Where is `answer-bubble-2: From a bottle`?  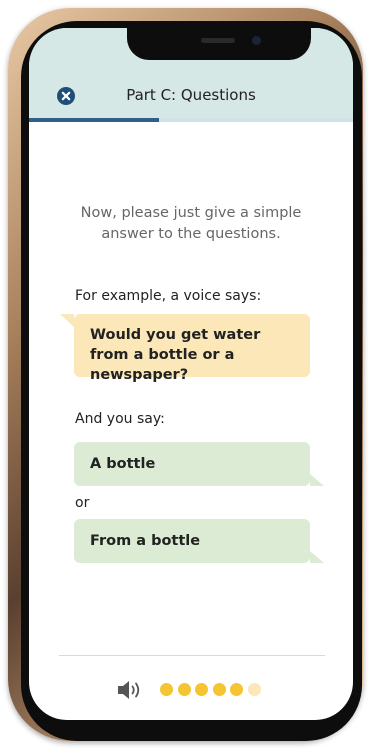
answer-bubble-2: From a bottle is located at coordinates (199, 541).